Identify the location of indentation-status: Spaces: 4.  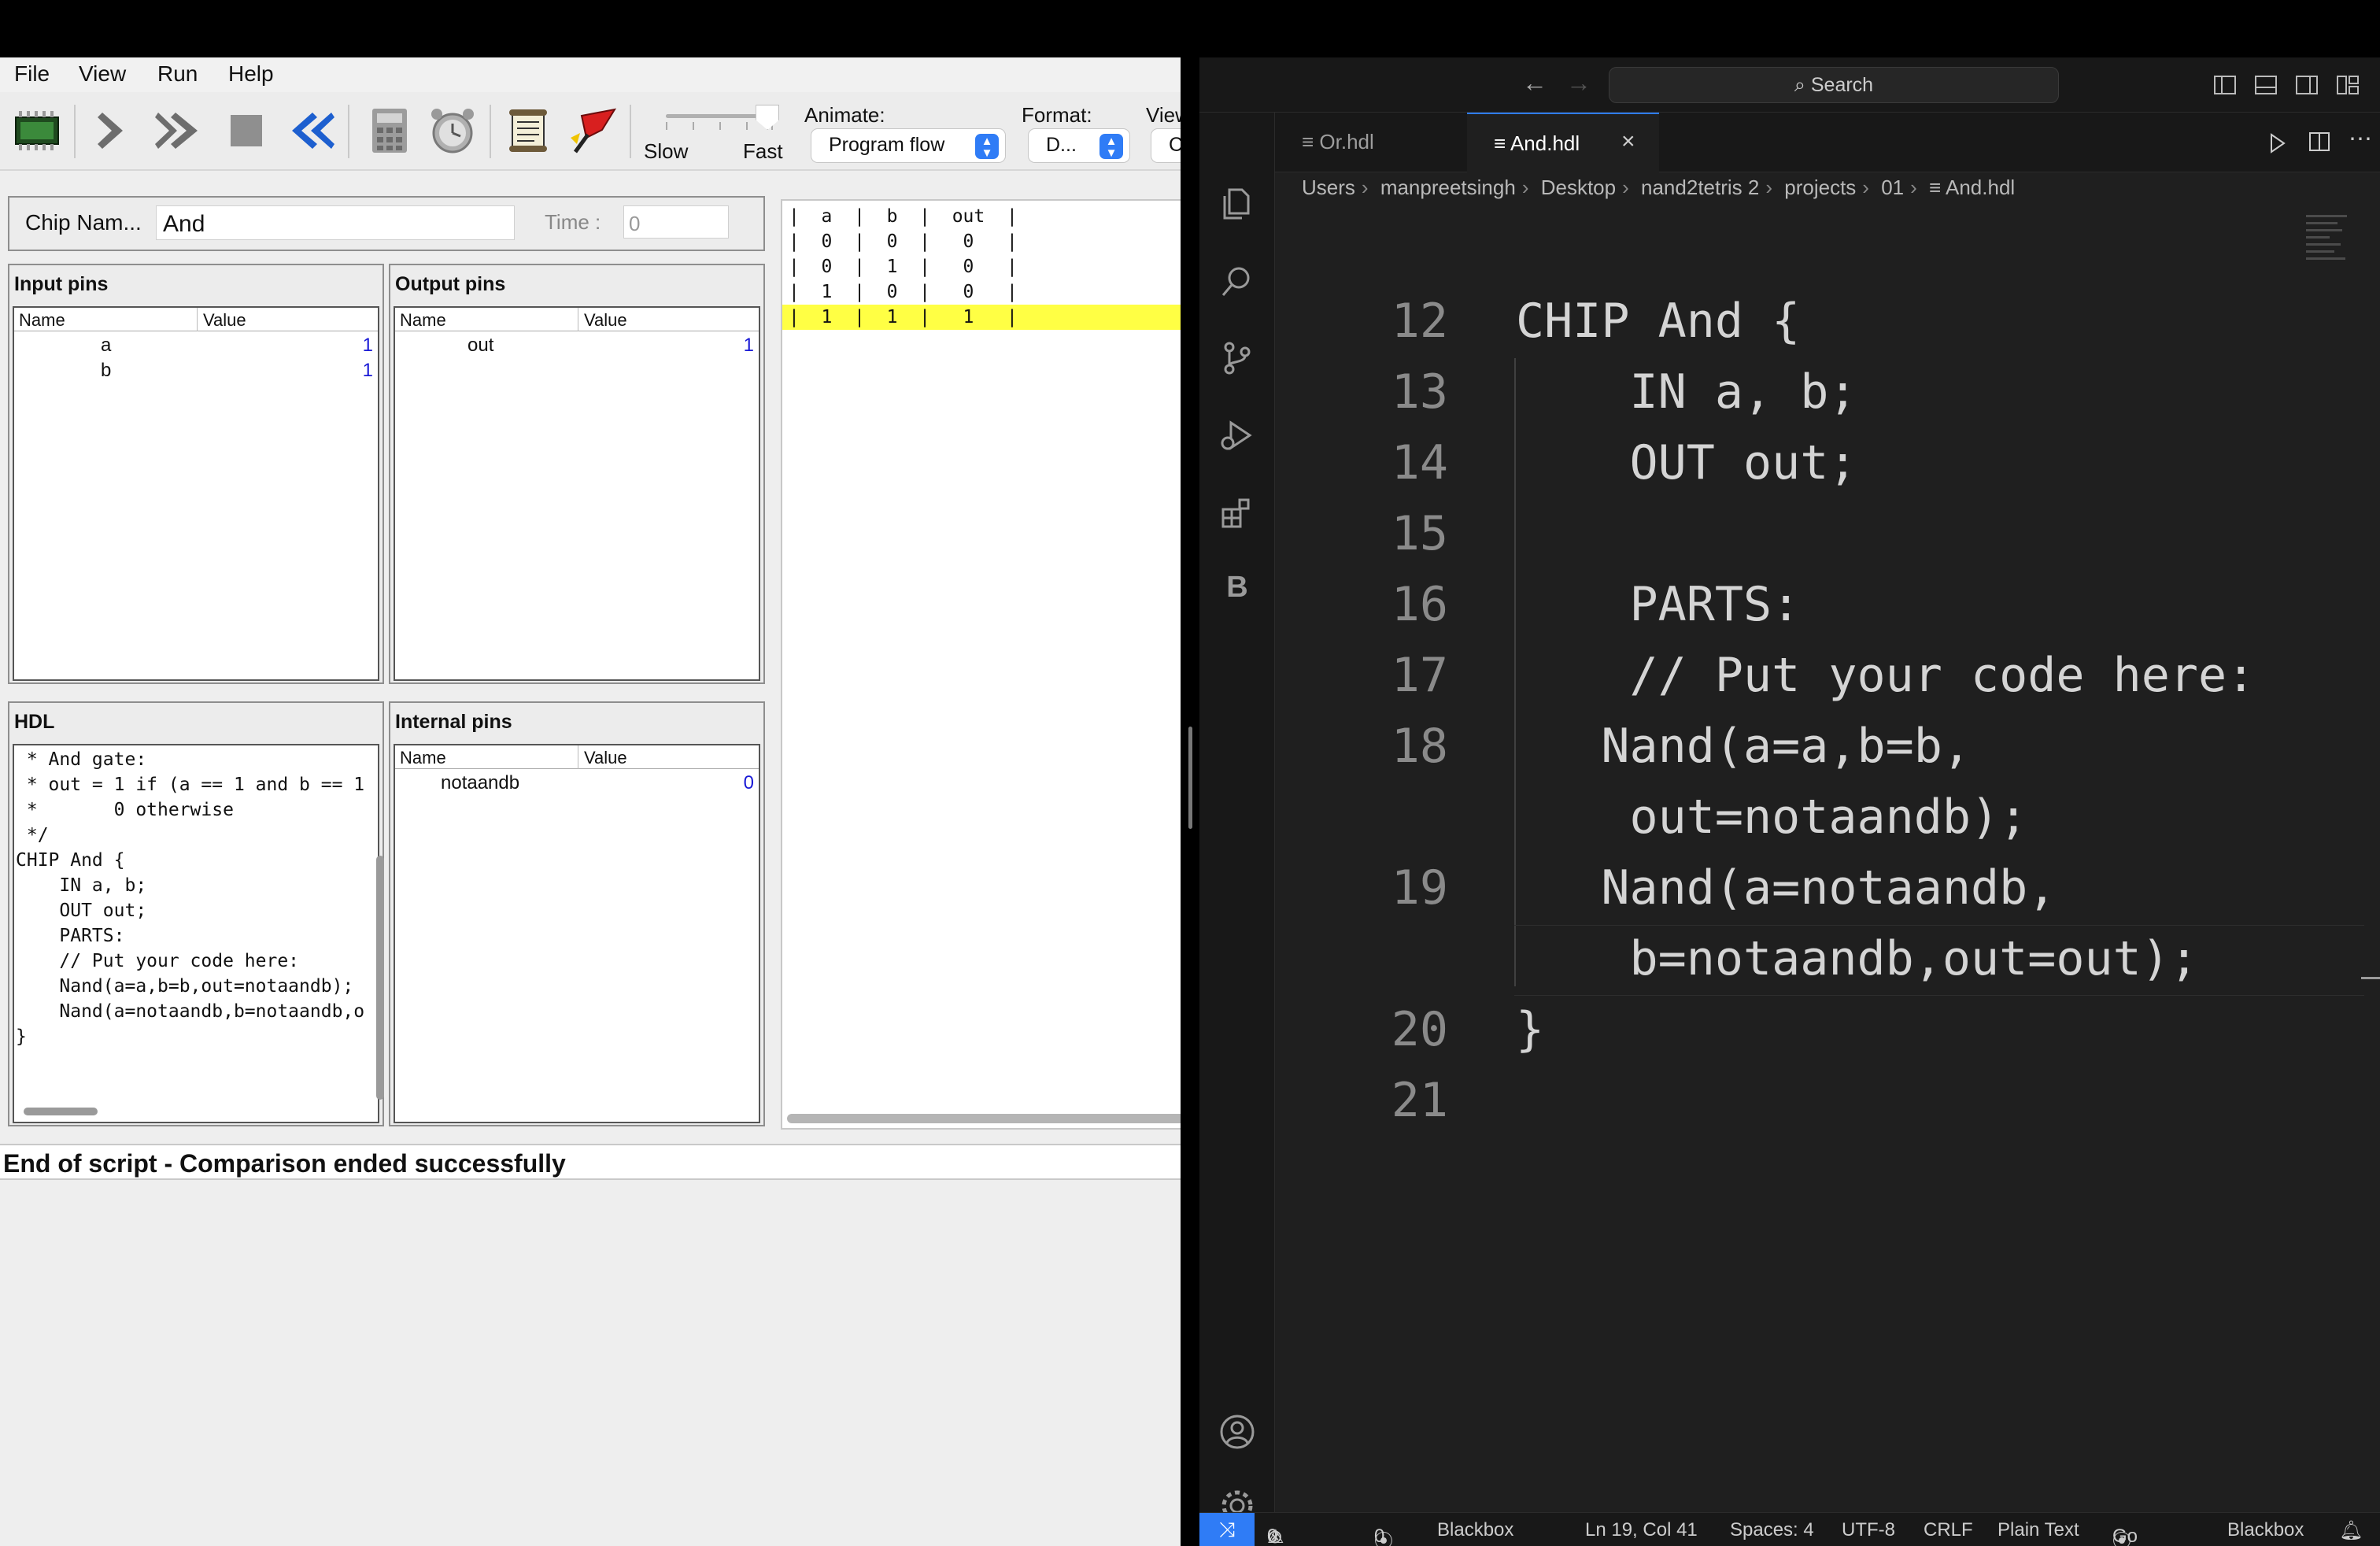
(1772, 1530).